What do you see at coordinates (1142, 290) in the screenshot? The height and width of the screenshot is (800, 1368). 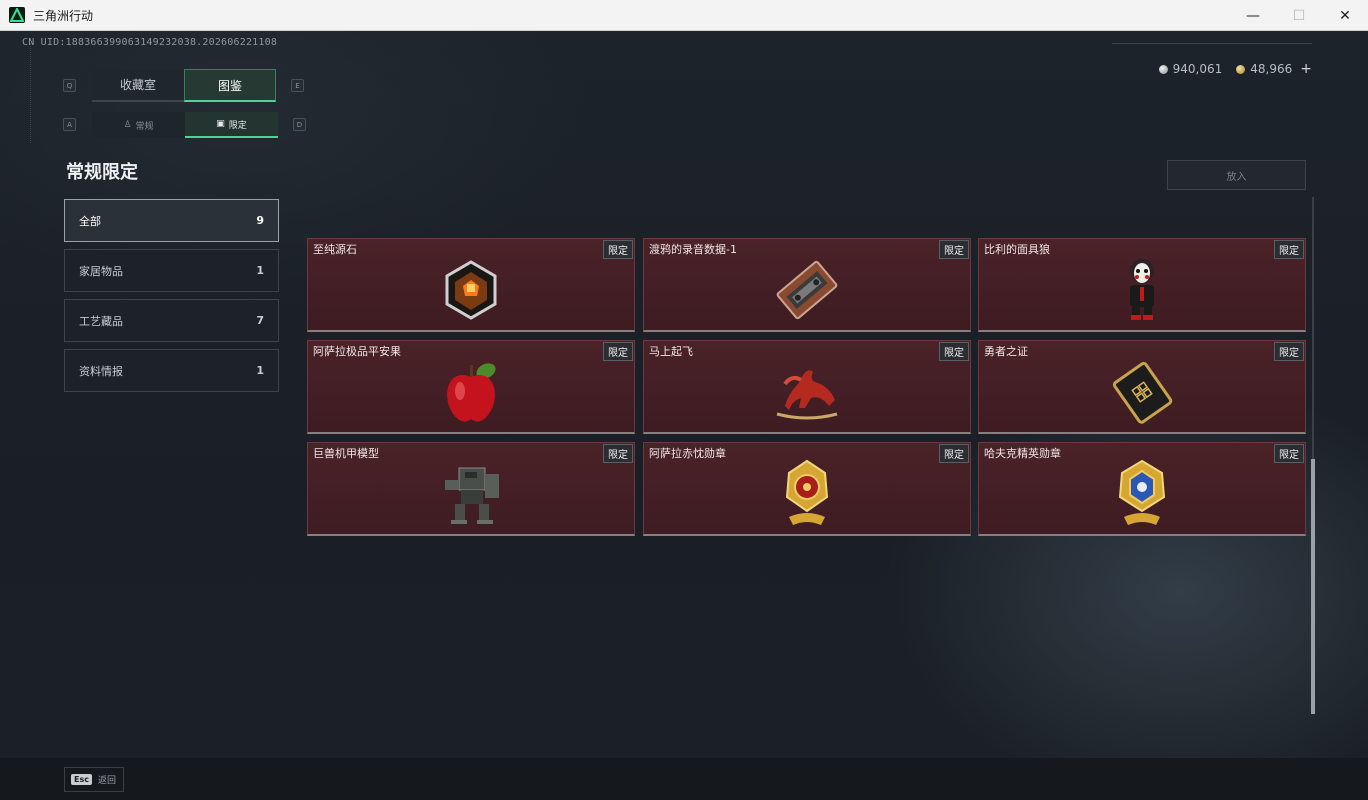 I see `puppet-icon` at bounding box center [1142, 290].